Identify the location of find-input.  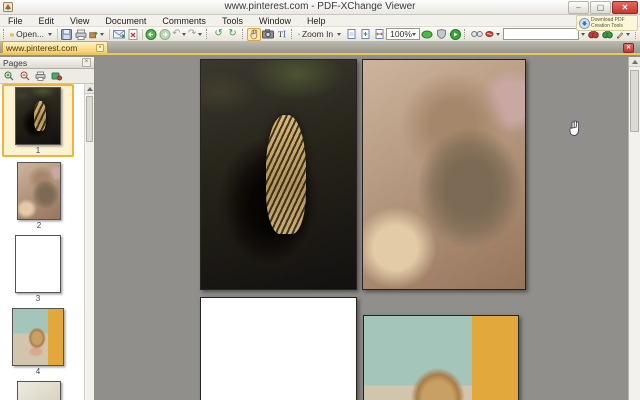
(540, 34).